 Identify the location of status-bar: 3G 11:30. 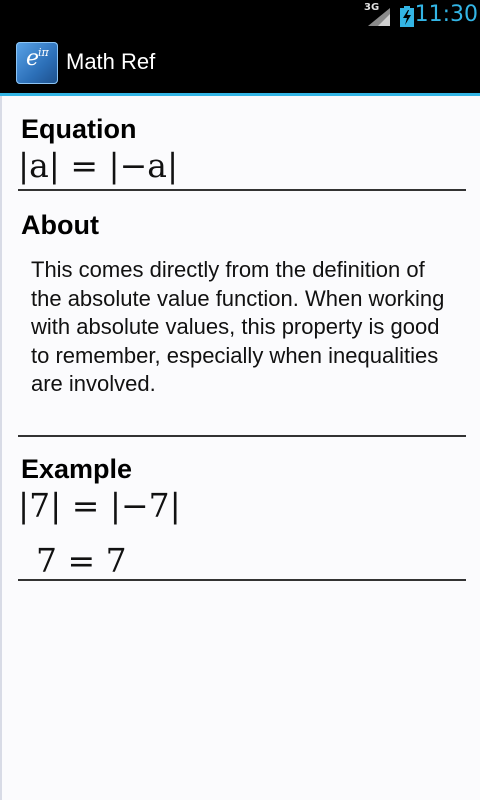
(240, 16).